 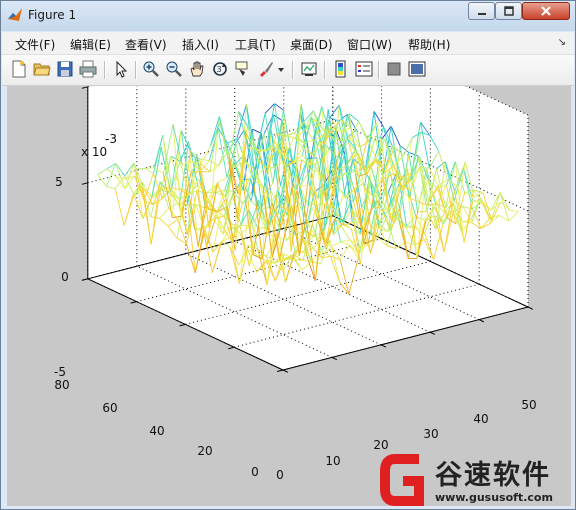 I want to click on menu-file: 文件(F), so click(x=35, y=44).